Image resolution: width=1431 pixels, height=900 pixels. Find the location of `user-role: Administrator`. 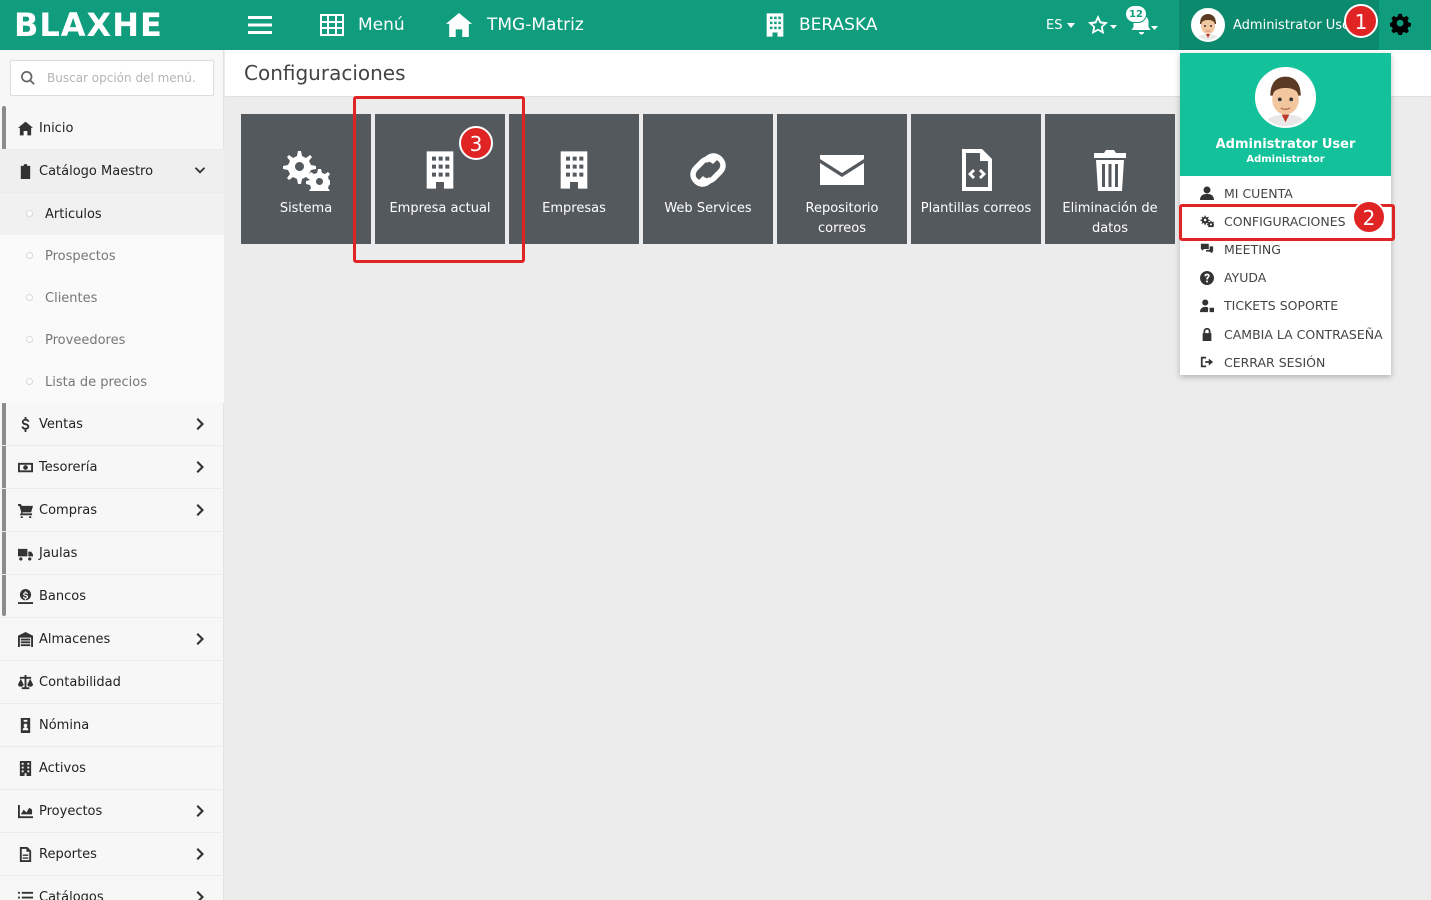

user-role: Administrator is located at coordinates (1285, 159).